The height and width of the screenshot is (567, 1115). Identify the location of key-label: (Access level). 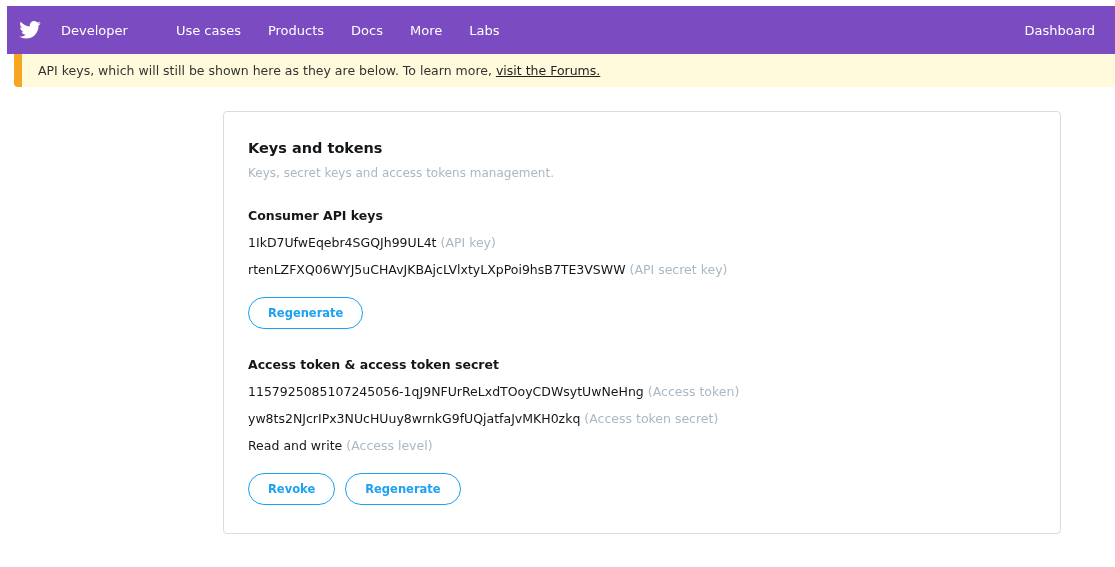
(389, 445).